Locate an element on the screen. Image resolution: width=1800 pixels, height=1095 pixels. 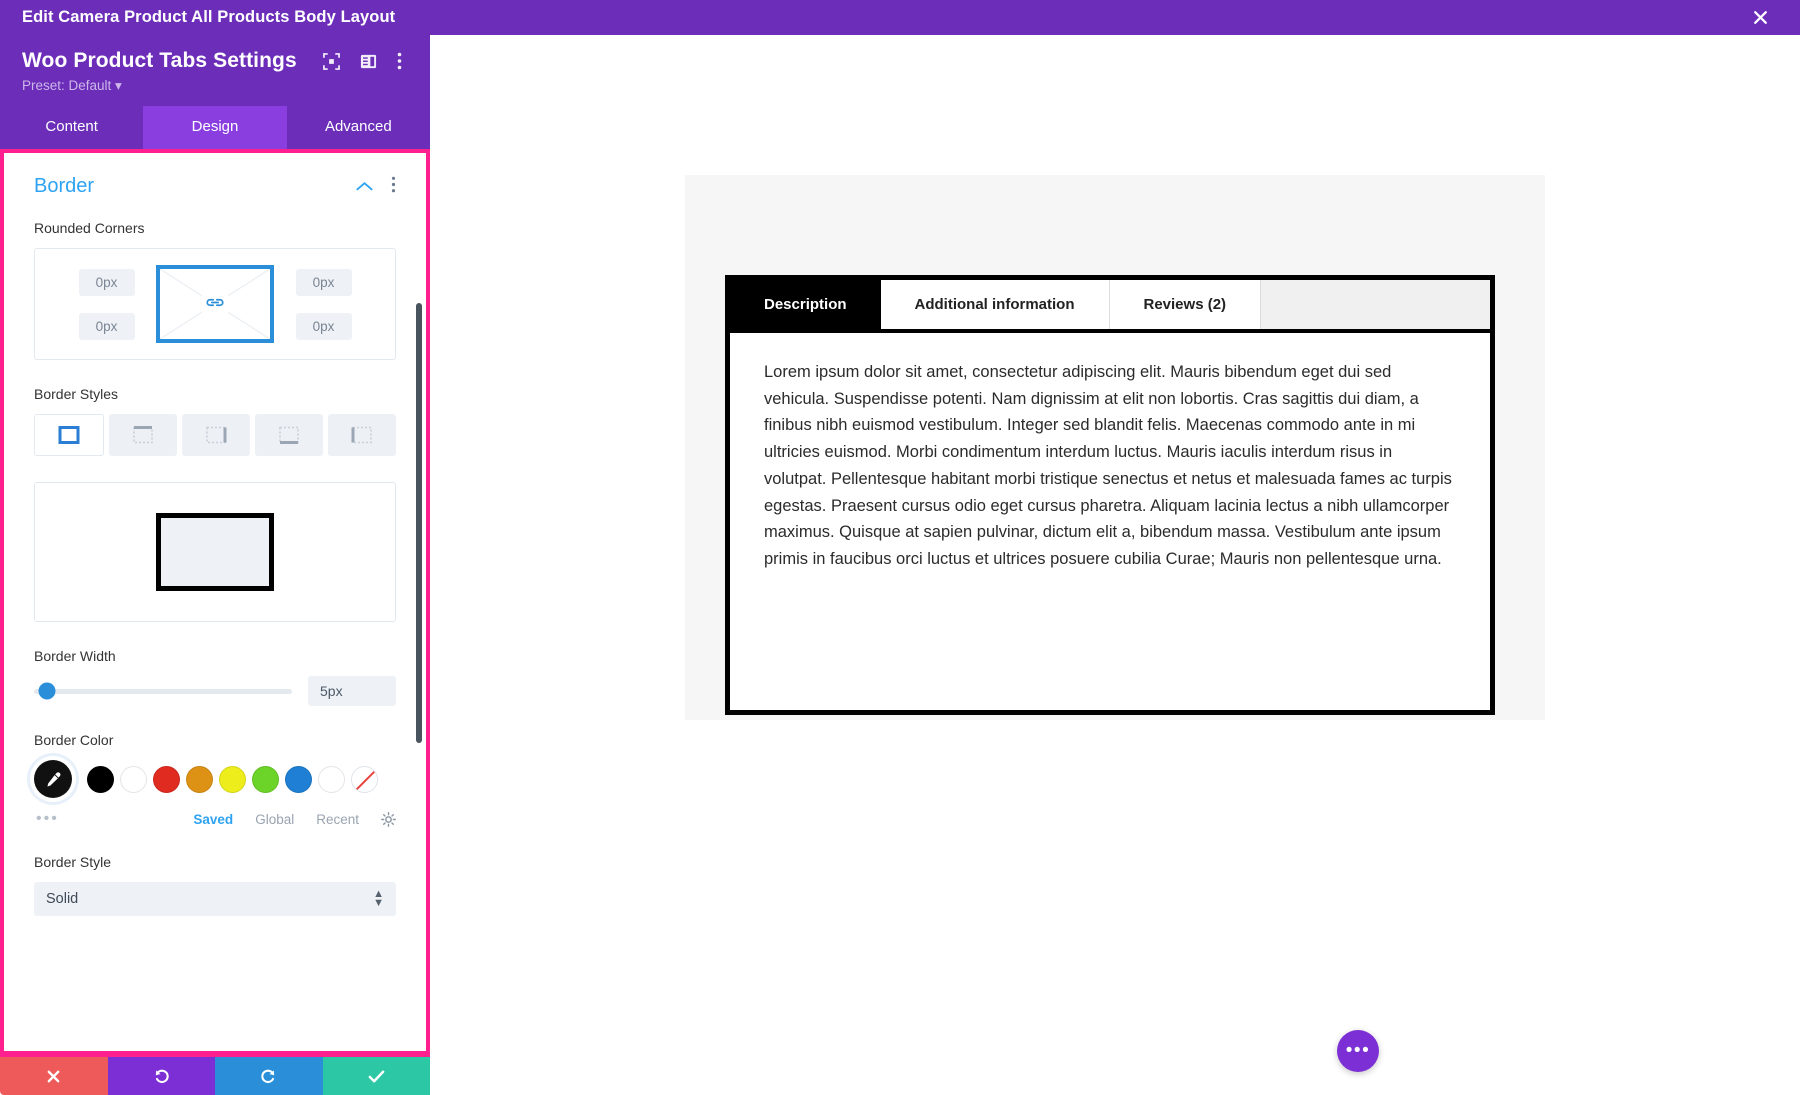
page-settings-fab: ••• is located at coordinates (1358, 1051).